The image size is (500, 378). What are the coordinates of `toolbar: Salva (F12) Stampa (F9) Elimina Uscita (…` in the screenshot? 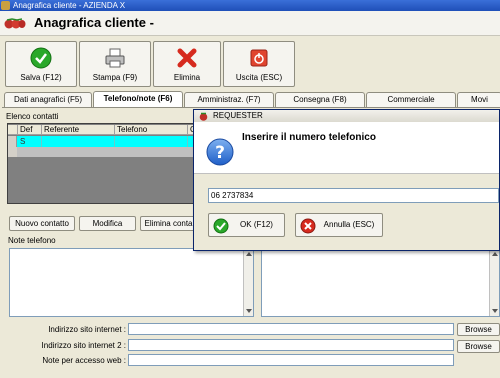 It's located at (250, 64).